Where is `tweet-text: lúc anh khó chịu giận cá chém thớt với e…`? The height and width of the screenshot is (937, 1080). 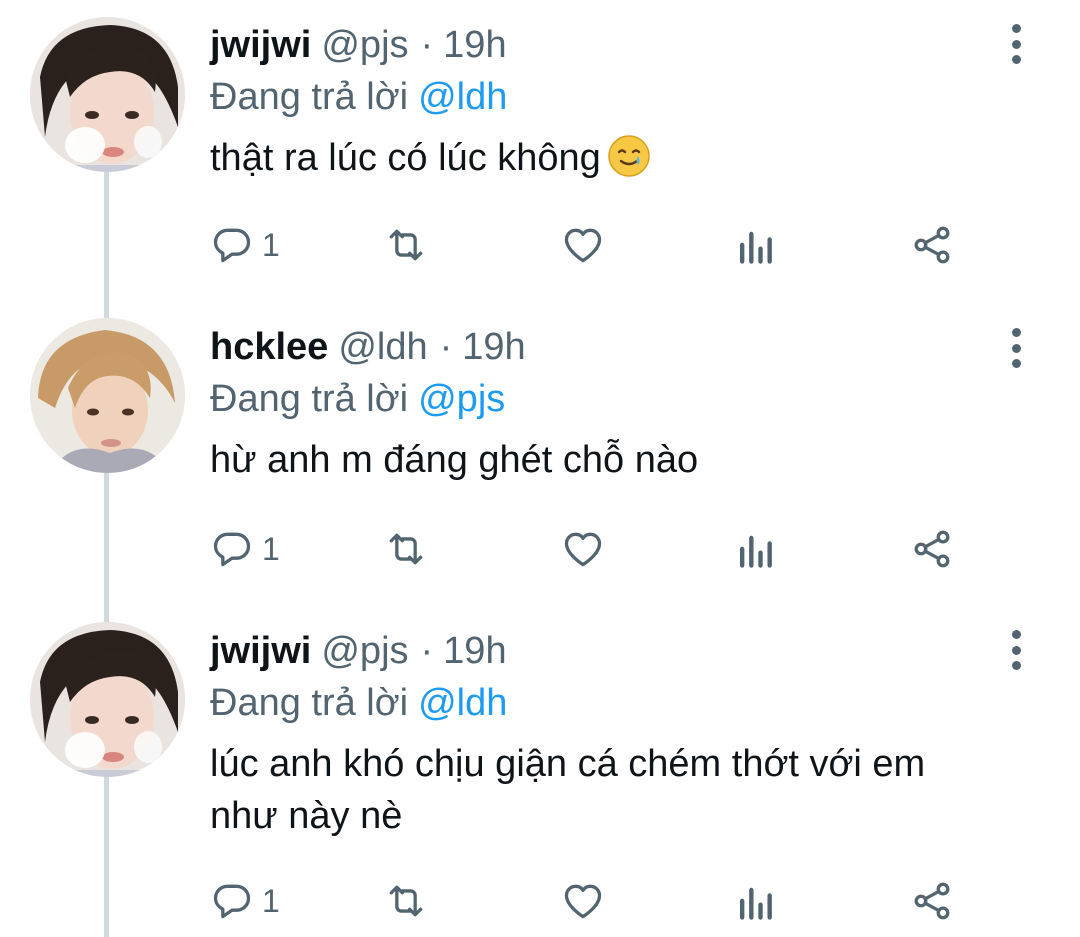
tweet-text: lúc anh khó chịu giận cá chém thớt với e… is located at coordinates (568, 790).